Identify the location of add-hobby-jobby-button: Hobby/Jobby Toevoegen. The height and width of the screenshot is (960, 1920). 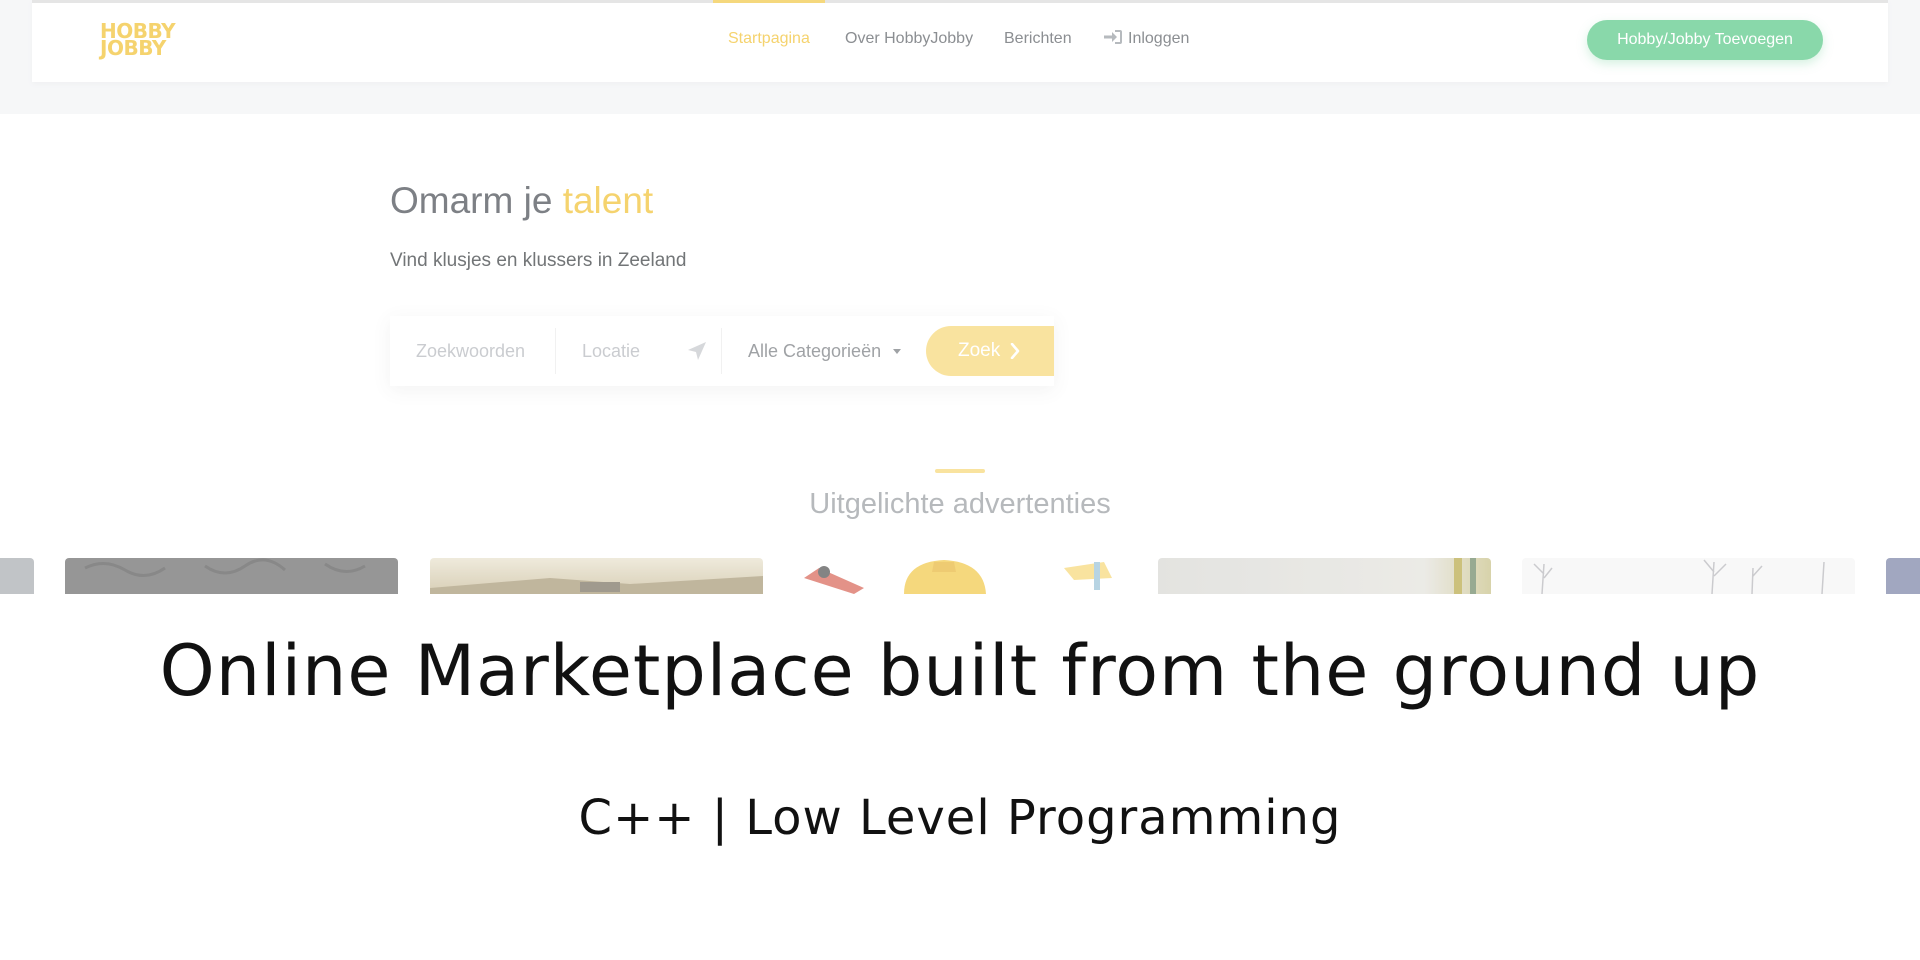
(1705, 40).